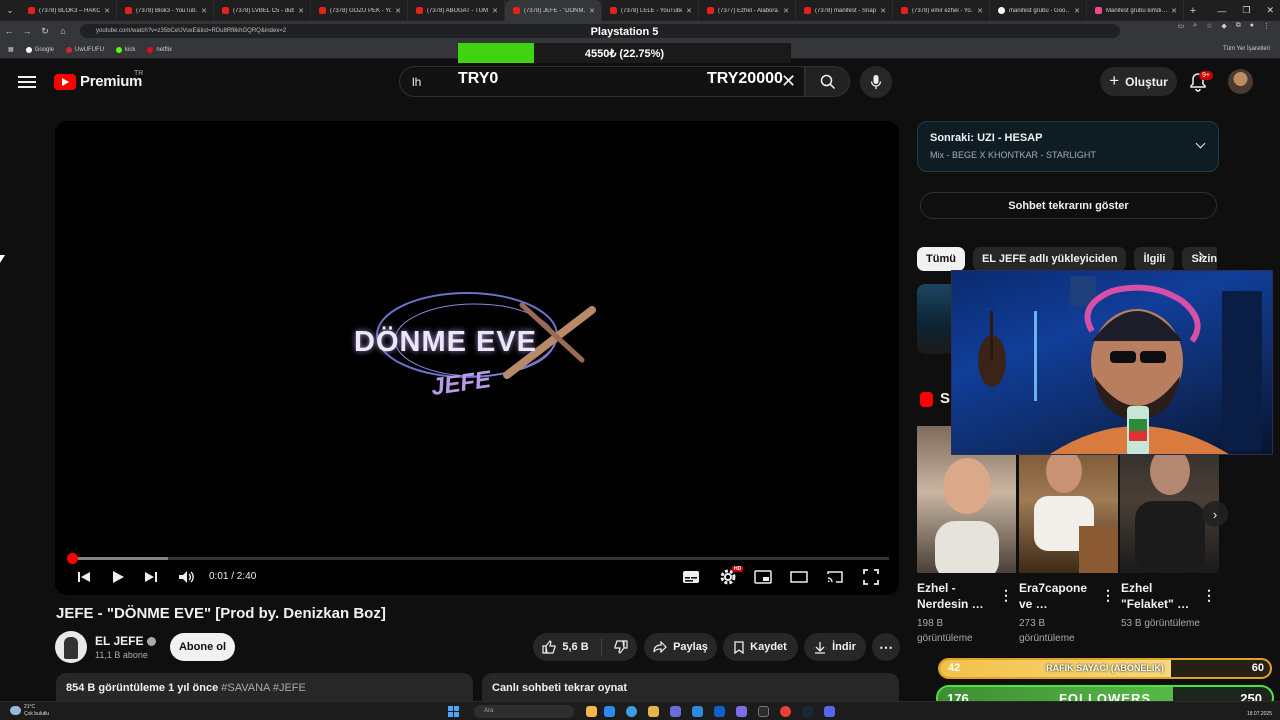  What do you see at coordinates (1135, 10) in the screenshot?
I see `browser-tab: Manifest grubu kimdi… ✕` at bounding box center [1135, 10].